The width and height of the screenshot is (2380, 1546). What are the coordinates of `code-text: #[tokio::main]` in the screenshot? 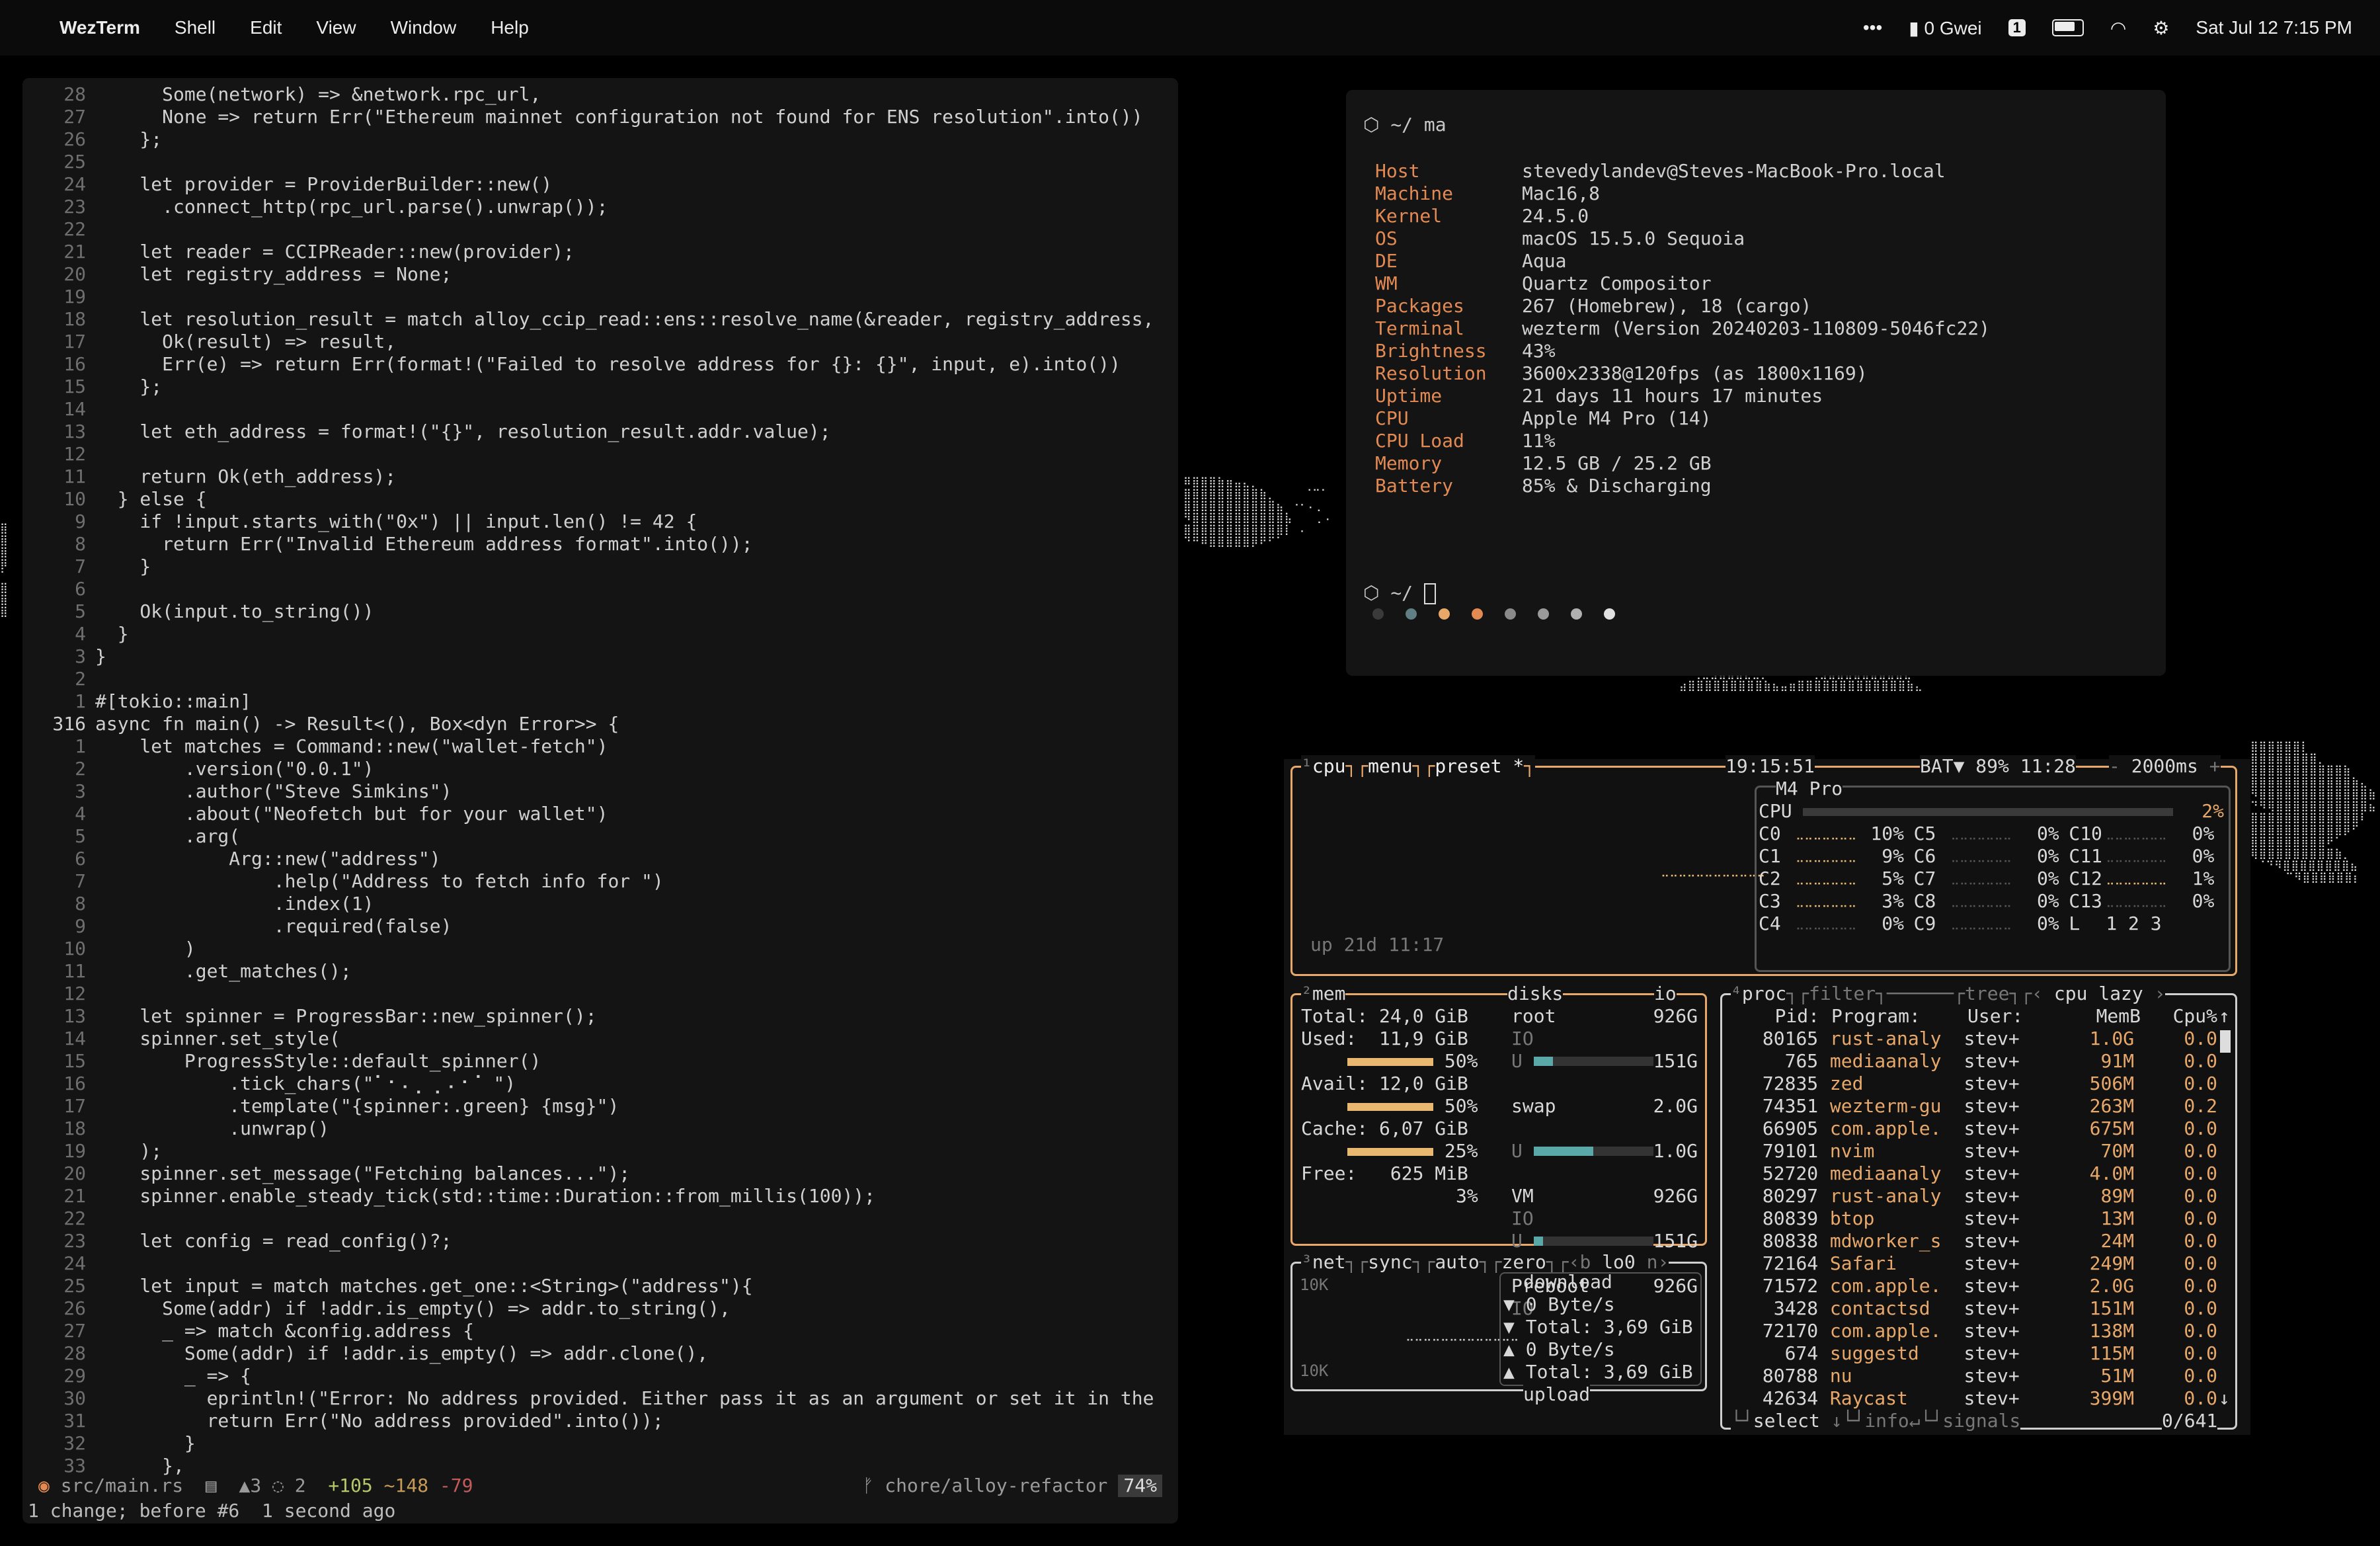 It's located at (173, 701).